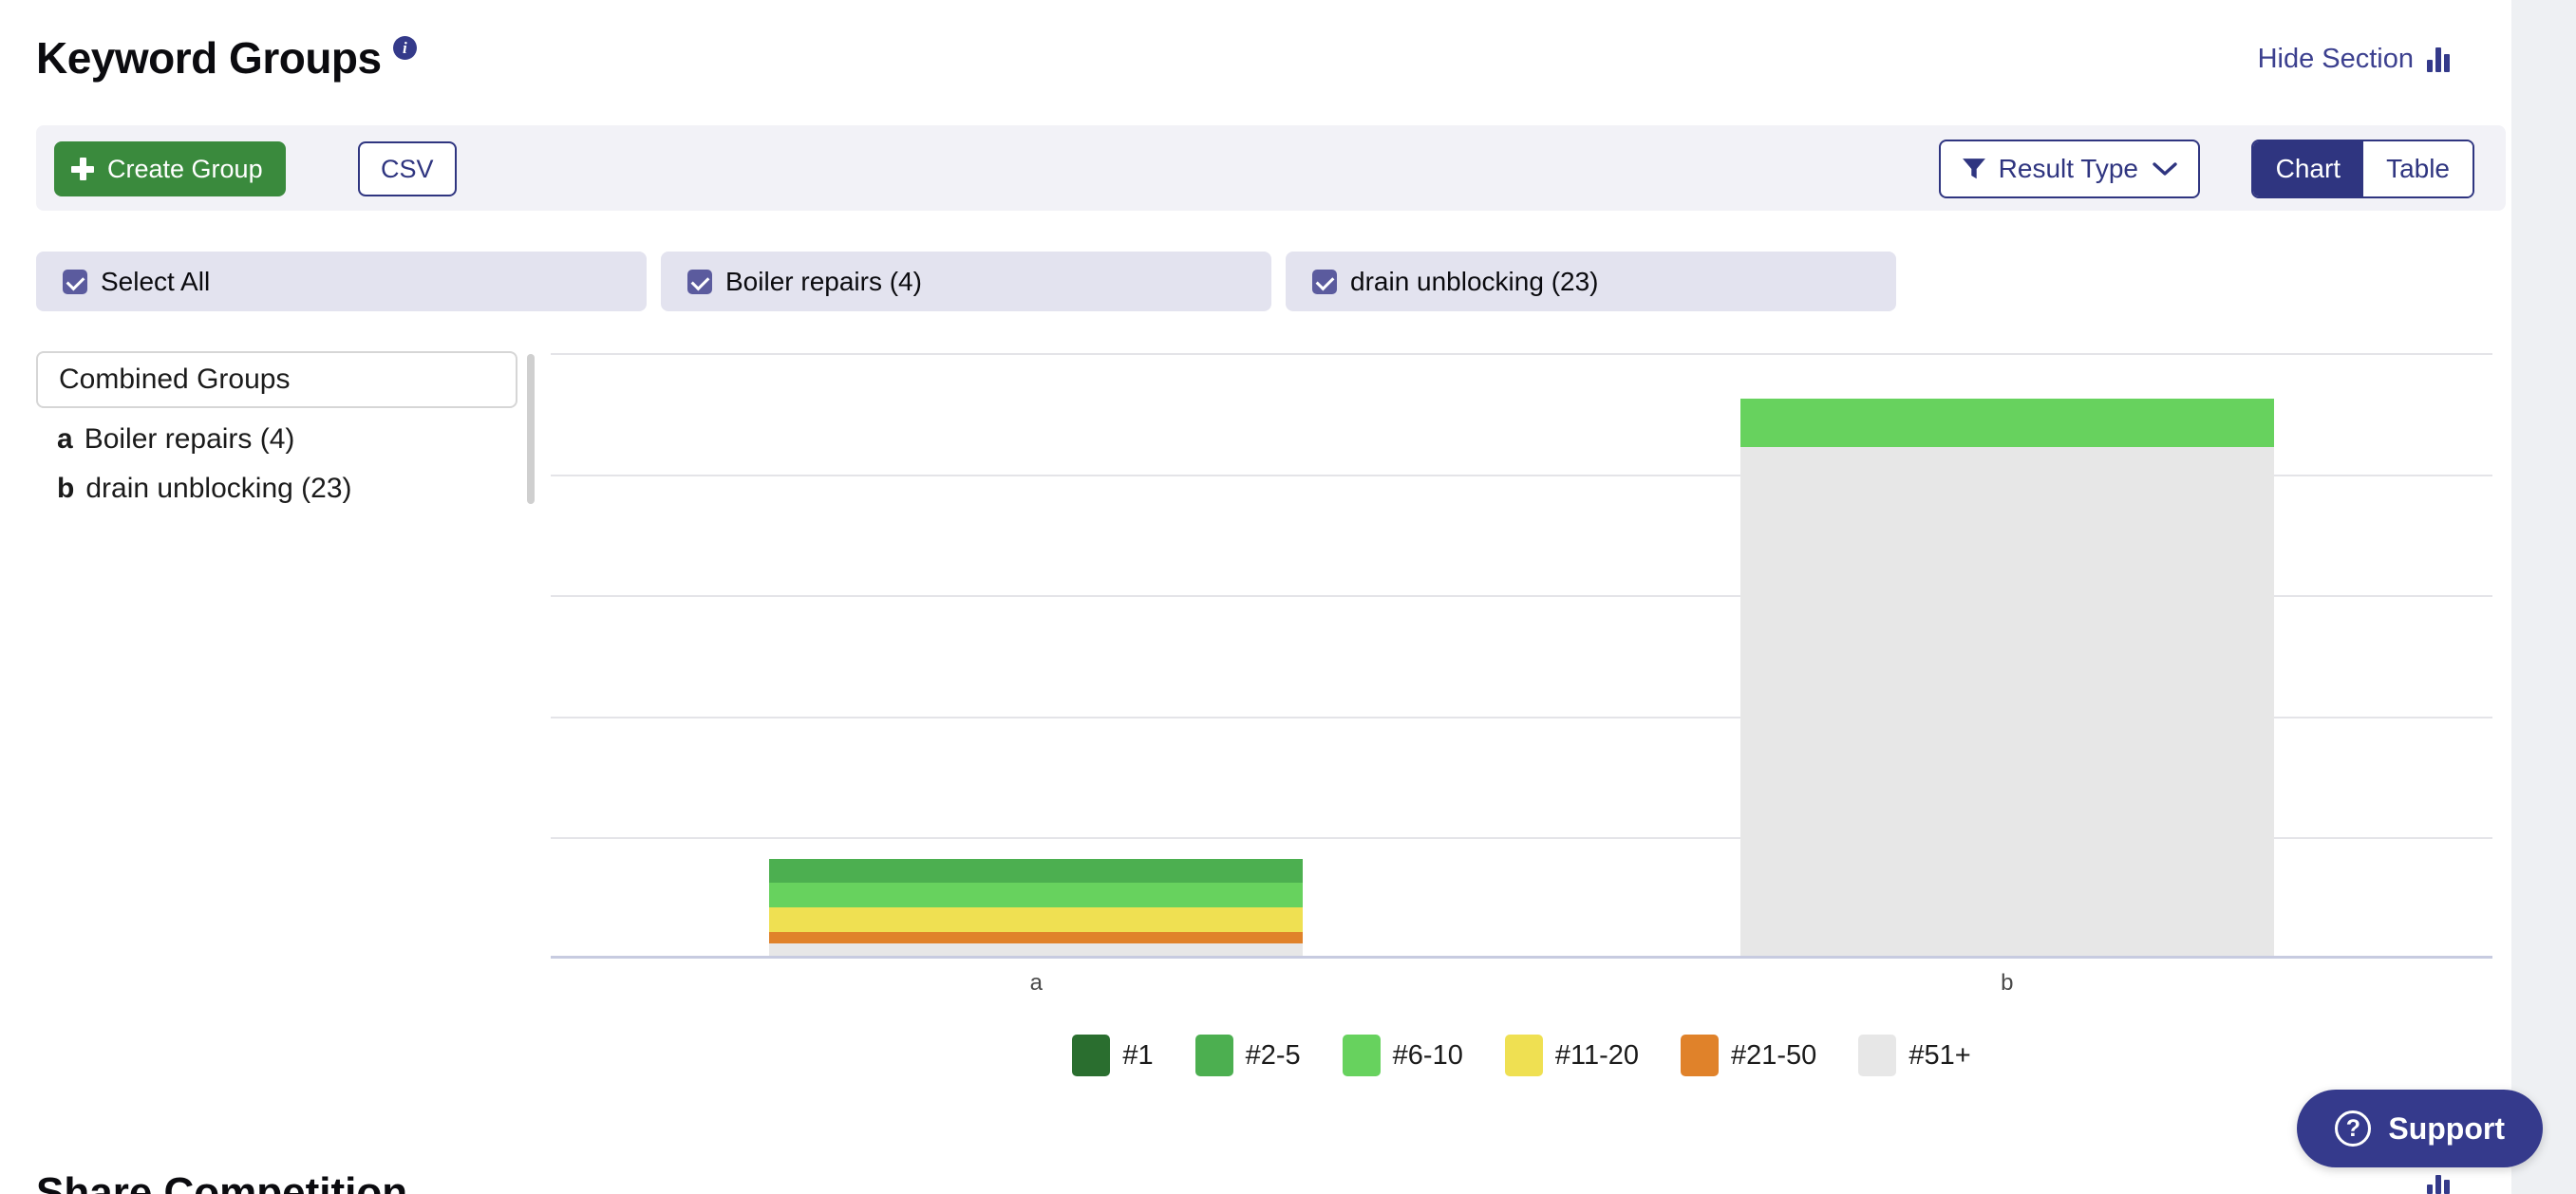 This screenshot has width=2576, height=1194. Describe the element at coordinates (1273, 1055) in the screenshot. I see `legend-label: #2-5` at that location.